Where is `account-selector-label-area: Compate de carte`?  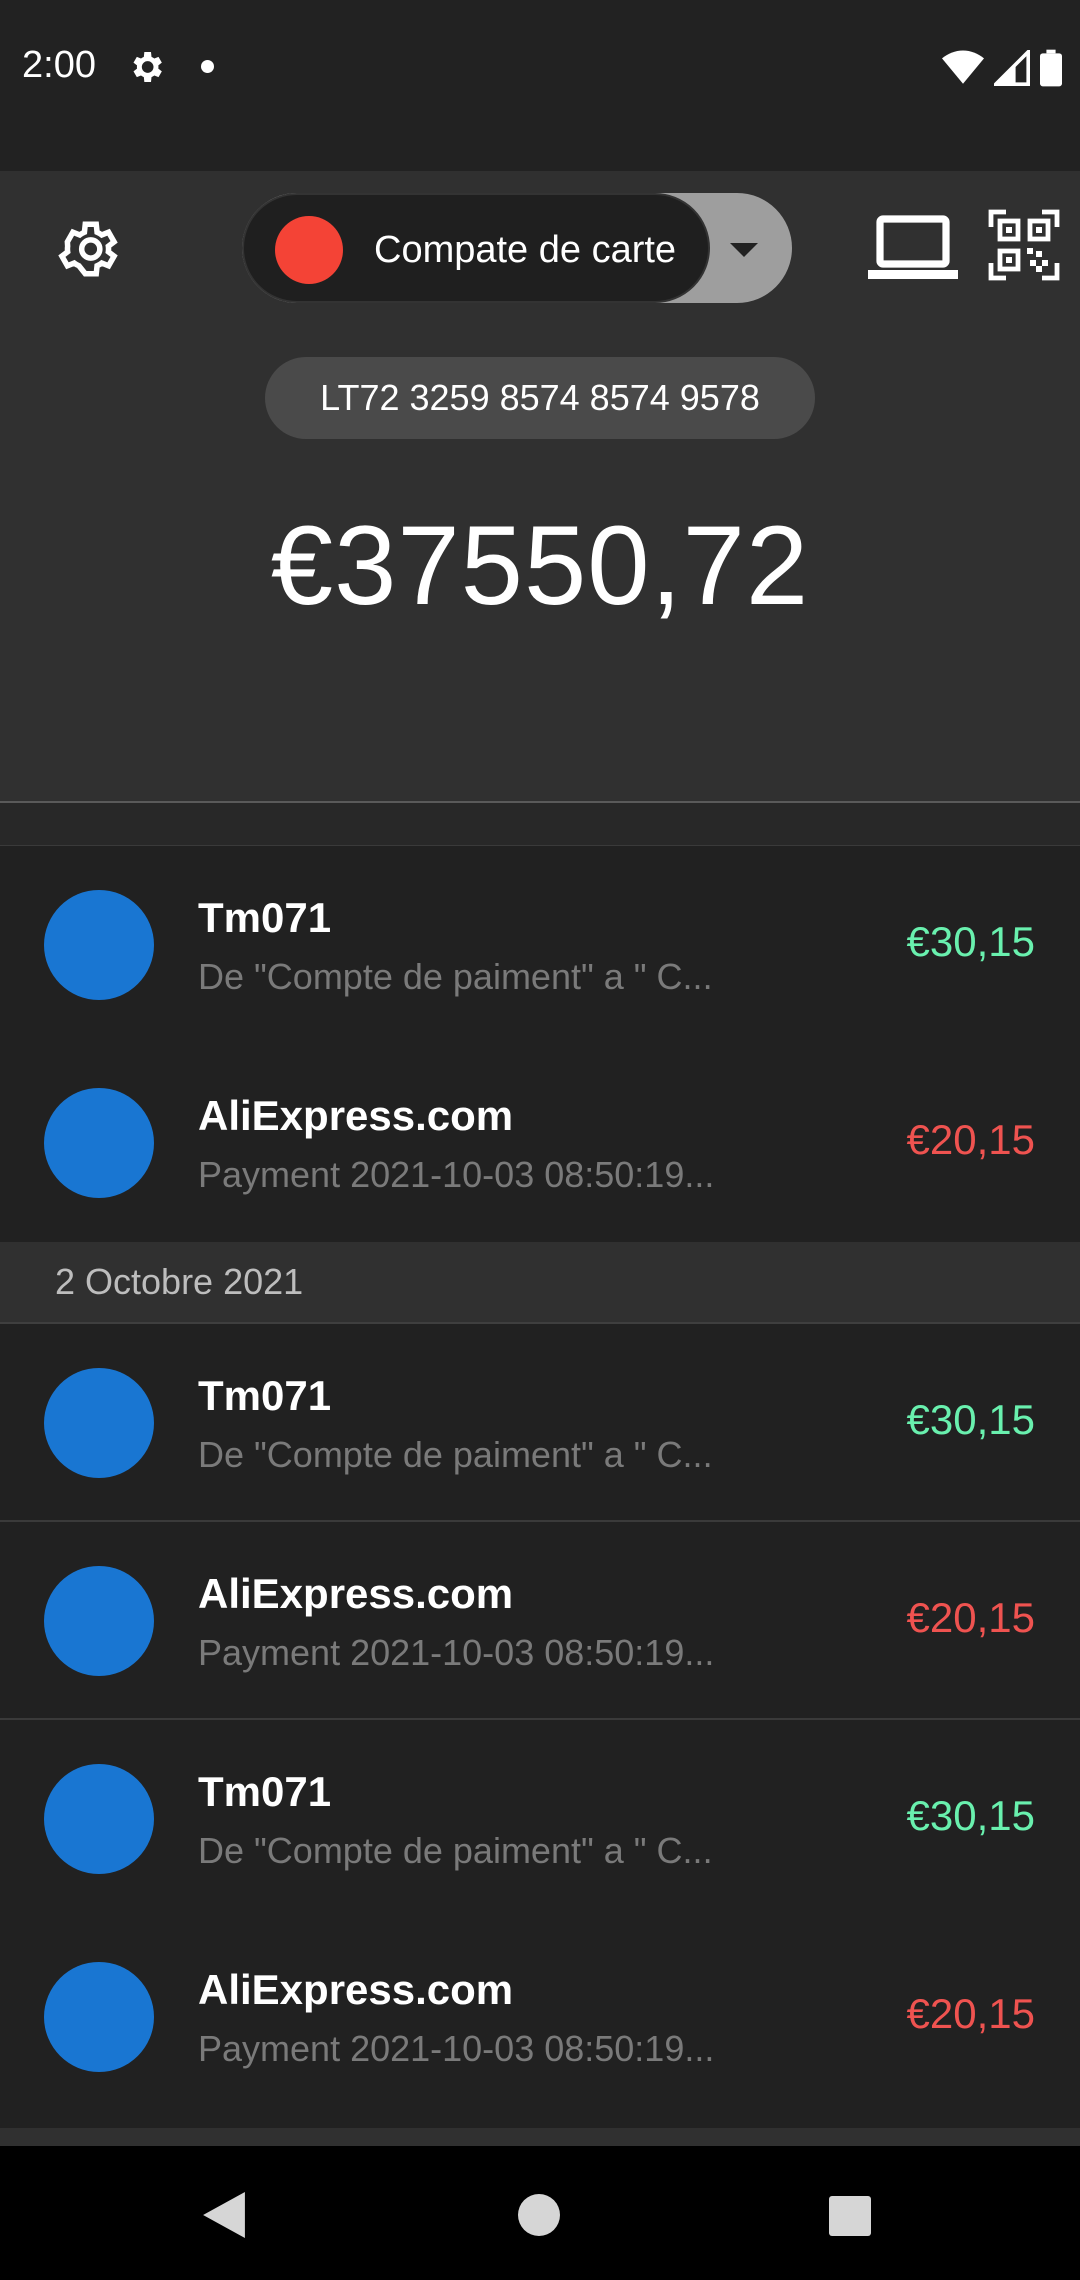
account-selector-label-area: Compate de carte is located at coordinates (476, 248).